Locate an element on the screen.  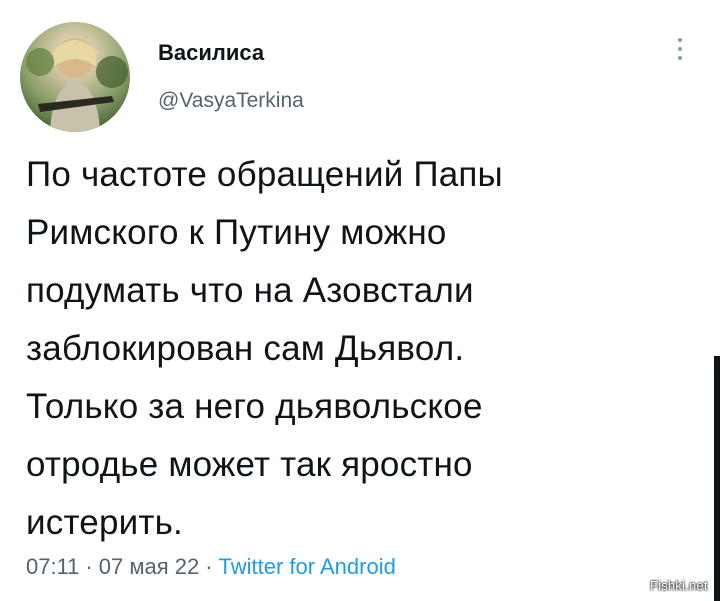
tweet-source-link: Twitter for Android is located at coordinates (307, 566).